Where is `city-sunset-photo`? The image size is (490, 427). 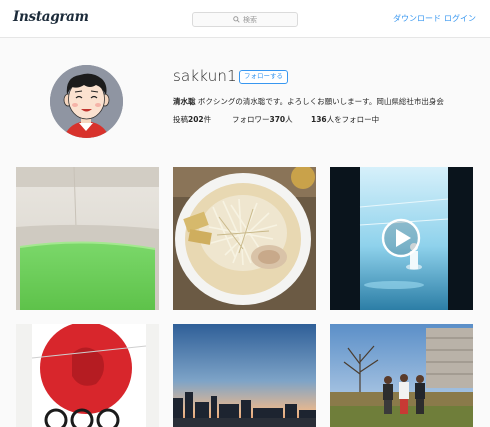 city-sunset-photo is located at coordinates (244, 375).